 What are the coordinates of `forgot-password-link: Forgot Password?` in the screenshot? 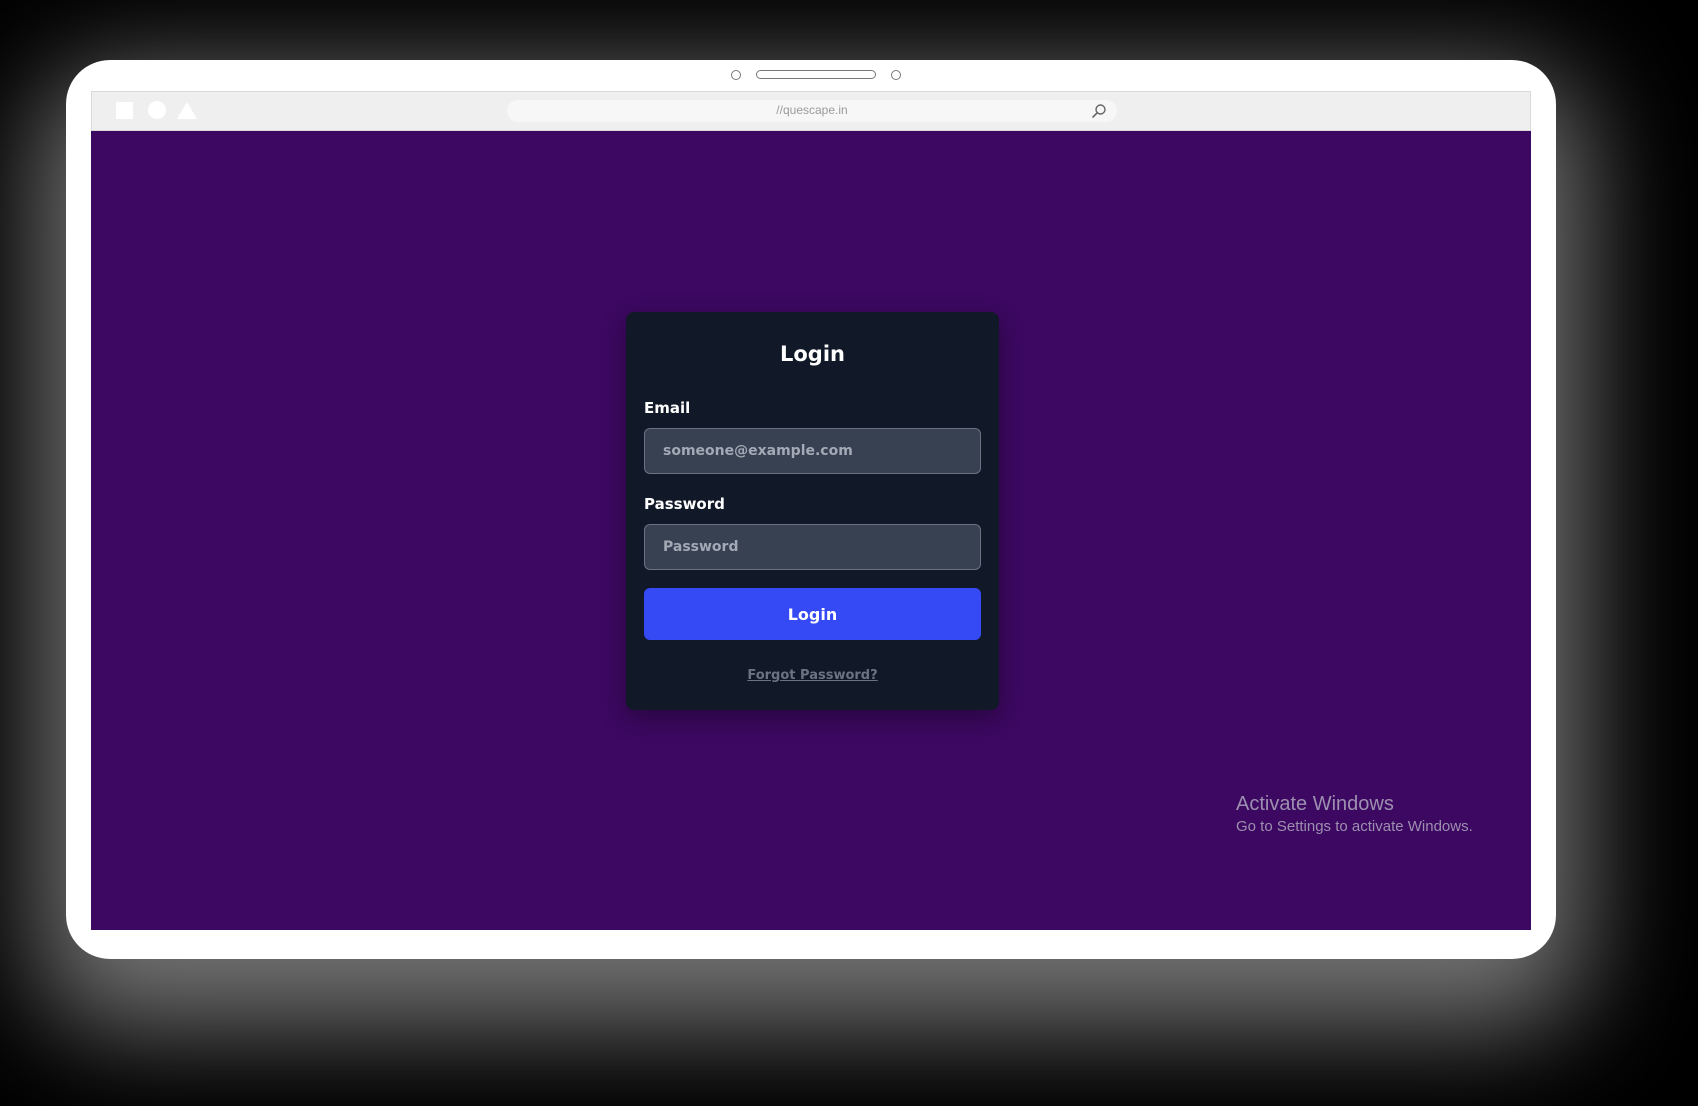 It's located at (812, 675).